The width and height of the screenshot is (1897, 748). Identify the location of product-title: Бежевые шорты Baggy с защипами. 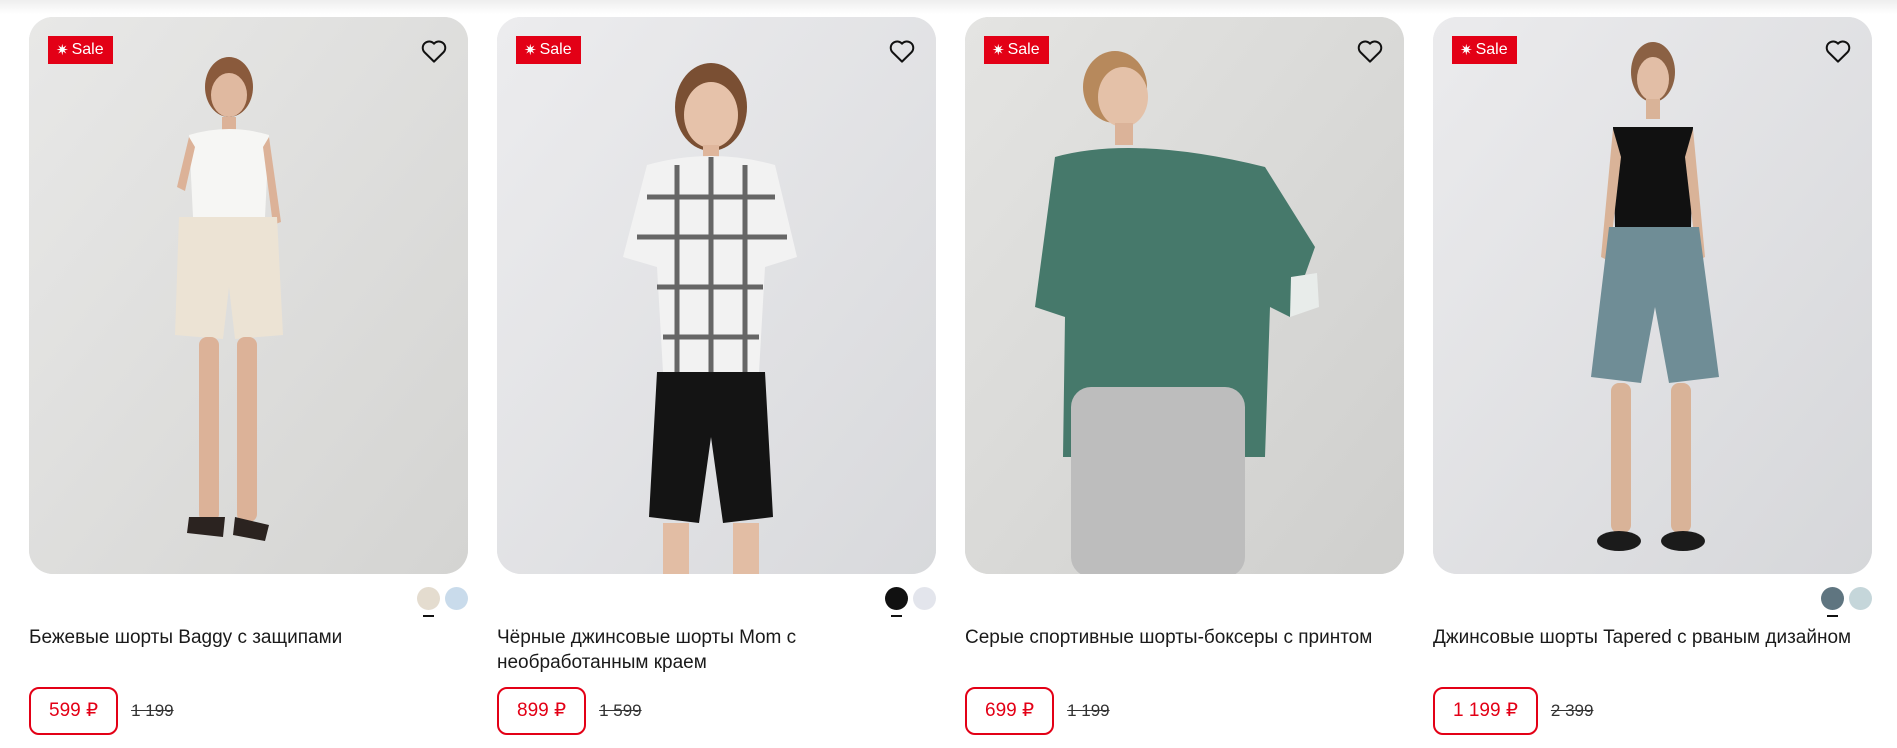
(248, 637).